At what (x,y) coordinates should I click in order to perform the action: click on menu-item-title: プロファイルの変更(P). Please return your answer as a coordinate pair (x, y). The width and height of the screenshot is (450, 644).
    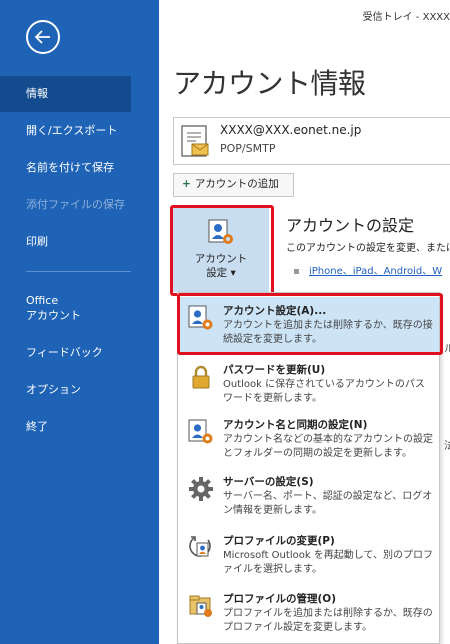
    Looking at the image, I should click on (279, 541).